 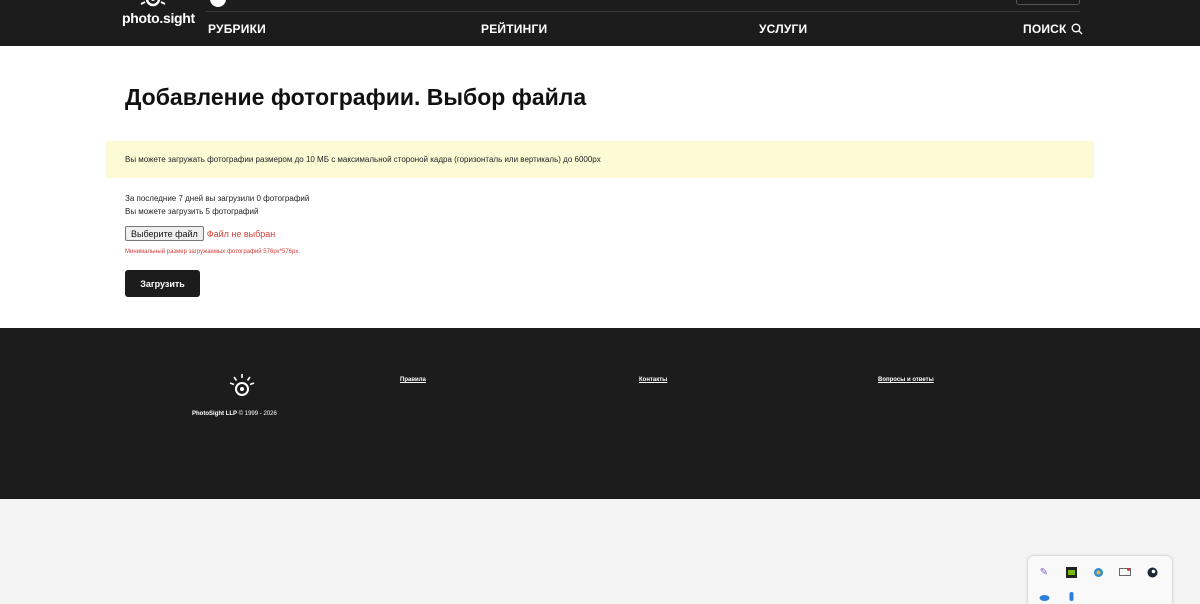 I want to click on dropbox-icon, so click(x=1071, y=596).